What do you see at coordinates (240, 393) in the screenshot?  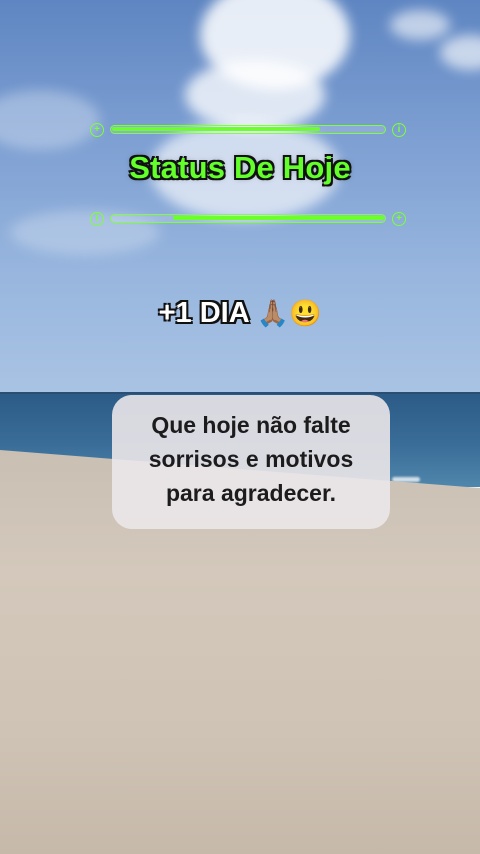 I see `horizon-line` at bounding box center [240, 393].